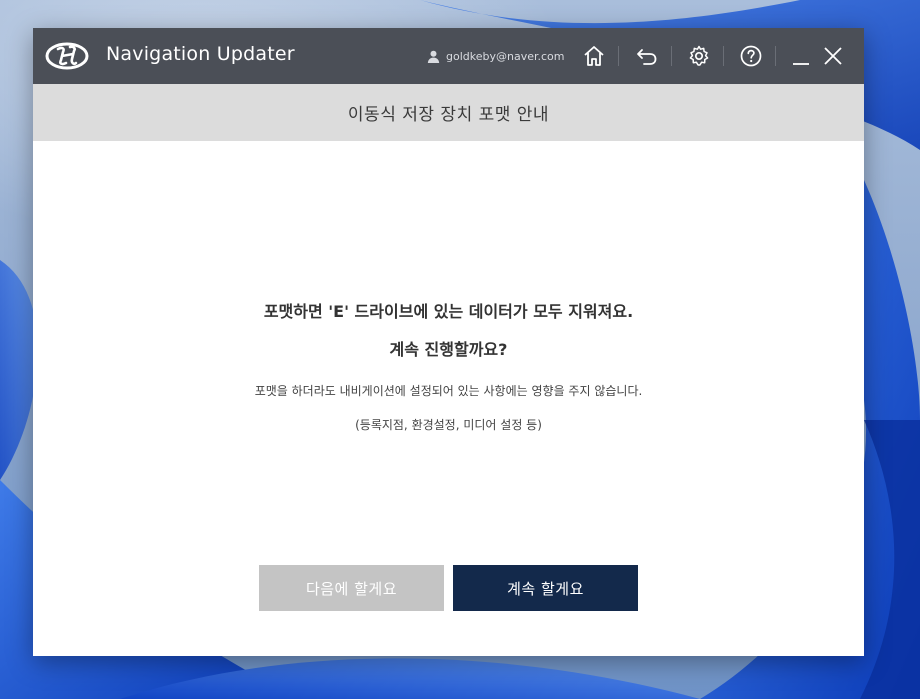 The width and height of the screenshot is (920, 699). Describe the element at coordinates (545, 588) in the screenshot. I see `continue-button: 계속 할게요` at that location.